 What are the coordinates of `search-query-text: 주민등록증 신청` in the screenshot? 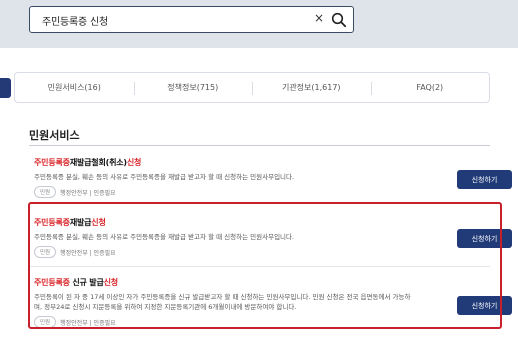 It's located at (75, 22).